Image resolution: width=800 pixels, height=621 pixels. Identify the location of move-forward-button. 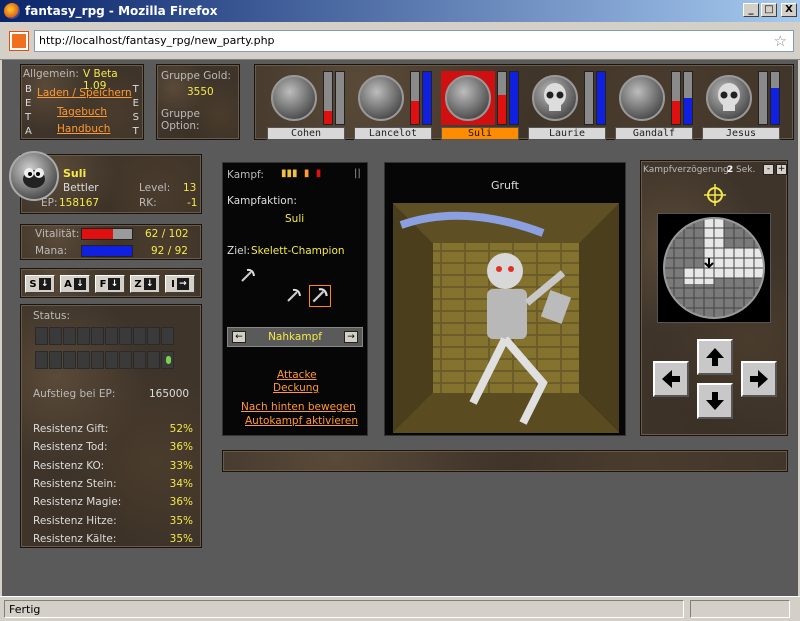
(715, 357).